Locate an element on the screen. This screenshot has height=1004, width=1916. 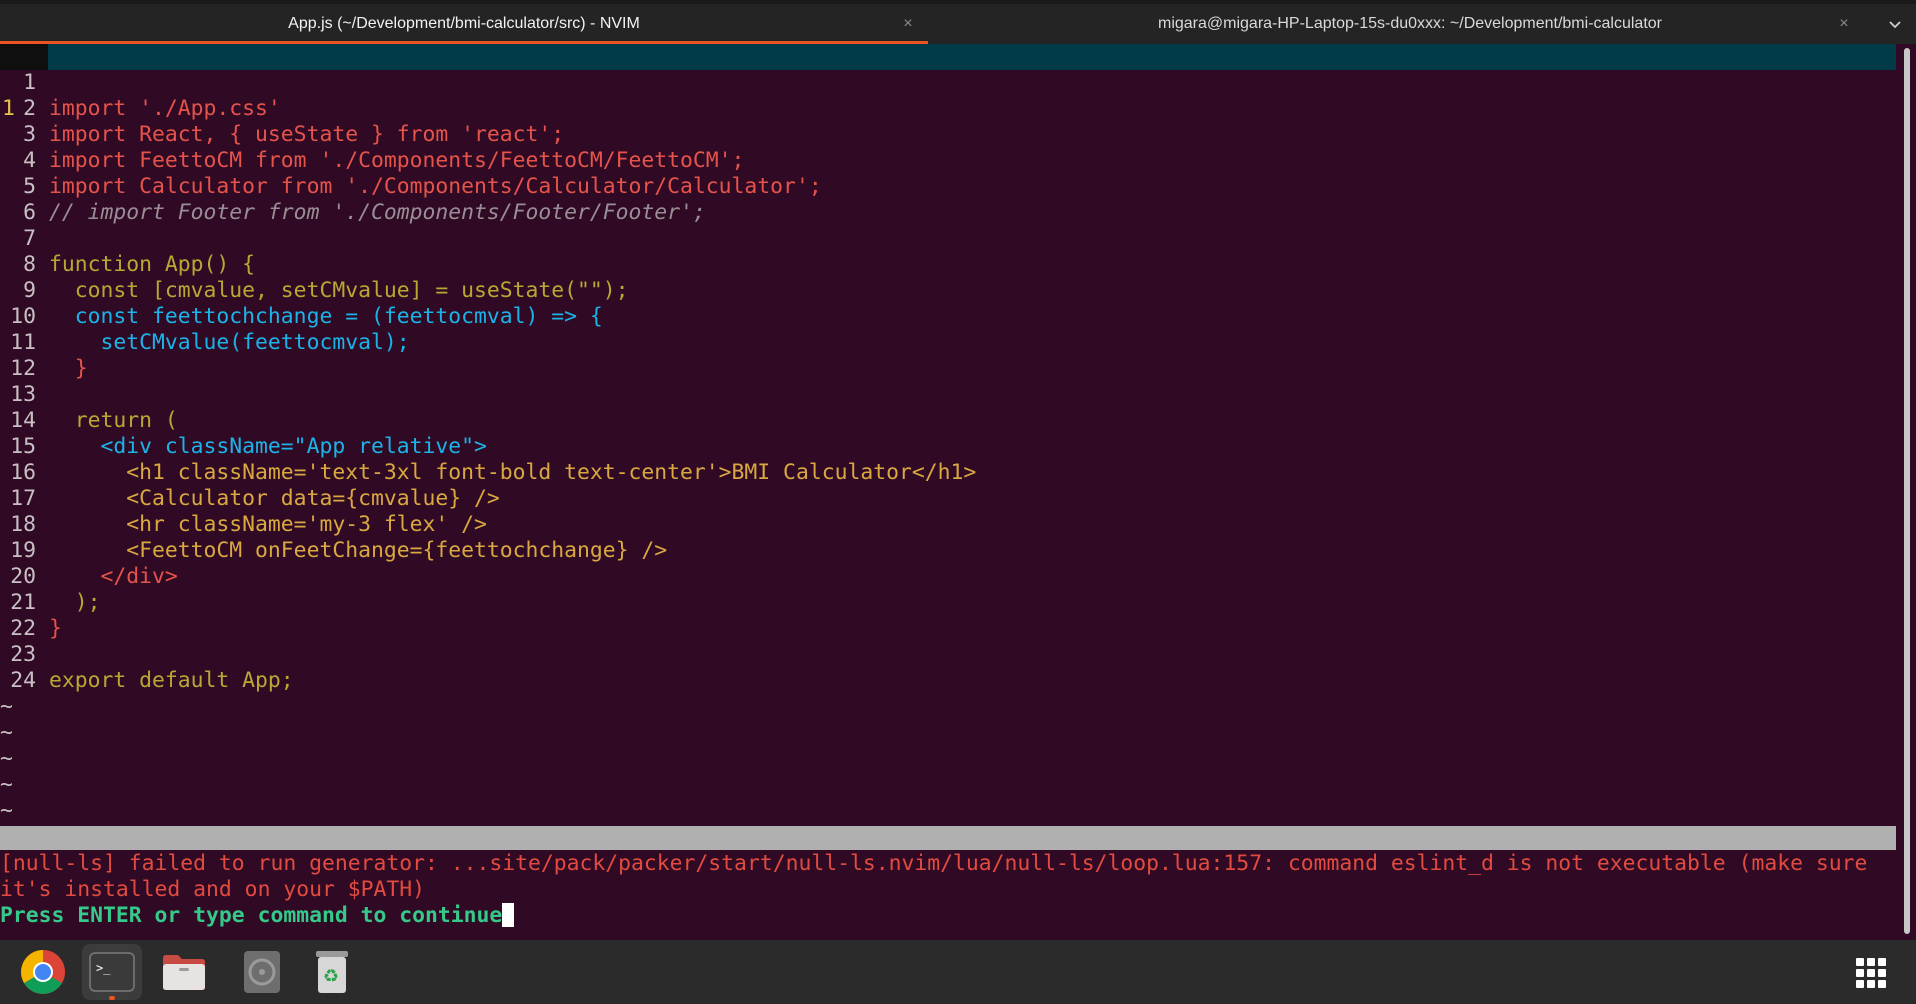
line-number: 12 is located at coordinates (23, 368).